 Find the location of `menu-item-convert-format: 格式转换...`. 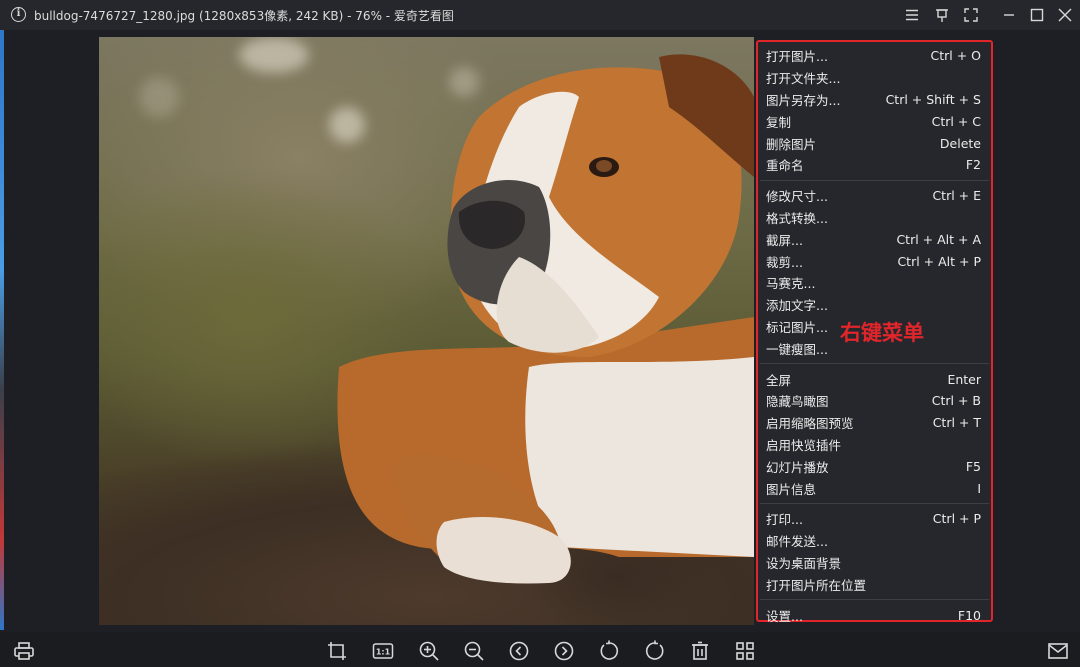

menu-item-convert-format: 格式转换... is located at coordinates (874, 218).